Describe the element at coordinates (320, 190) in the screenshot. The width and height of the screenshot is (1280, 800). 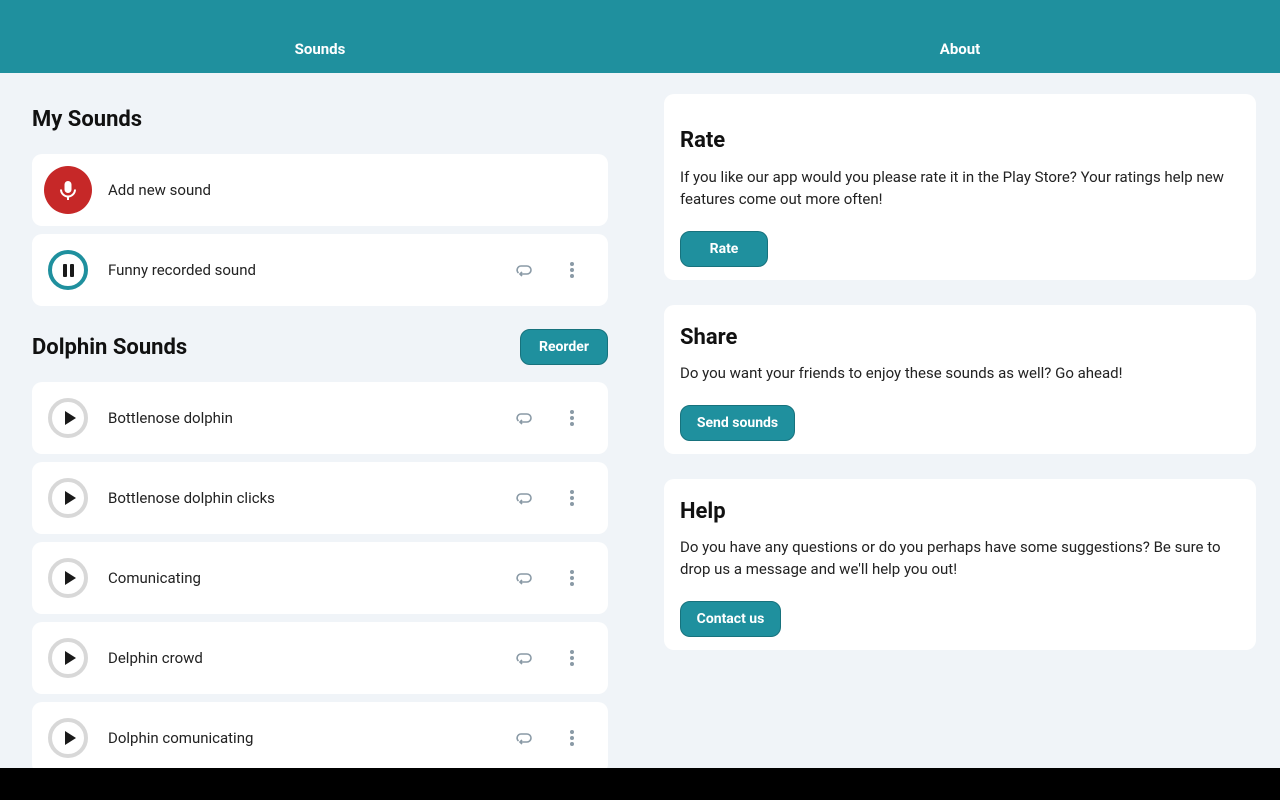
I see `add-new-sound-card: Add new sound` at that location.